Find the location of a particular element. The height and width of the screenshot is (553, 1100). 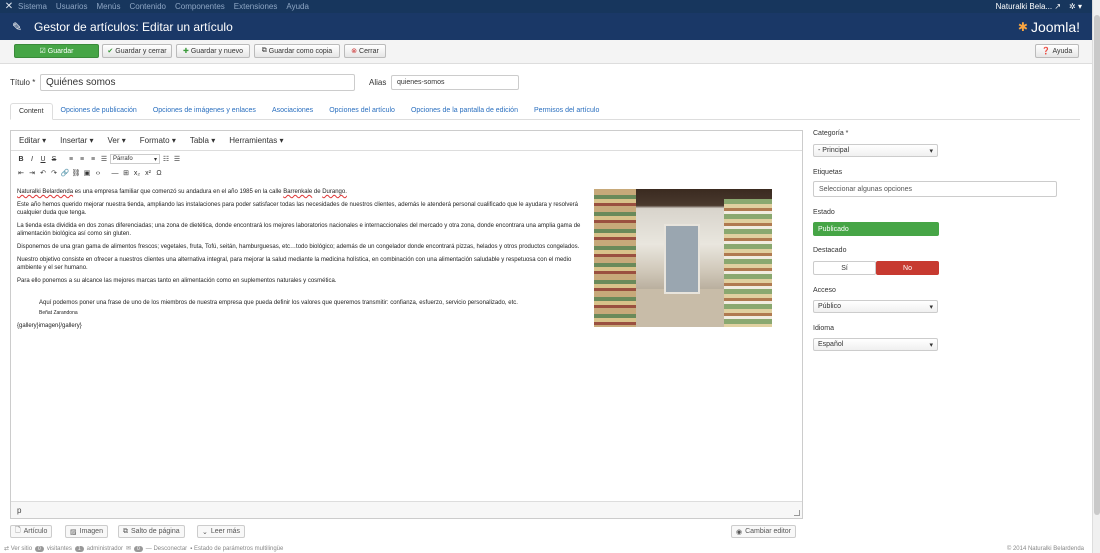

resize-handle is located at coordinates (797, 513).